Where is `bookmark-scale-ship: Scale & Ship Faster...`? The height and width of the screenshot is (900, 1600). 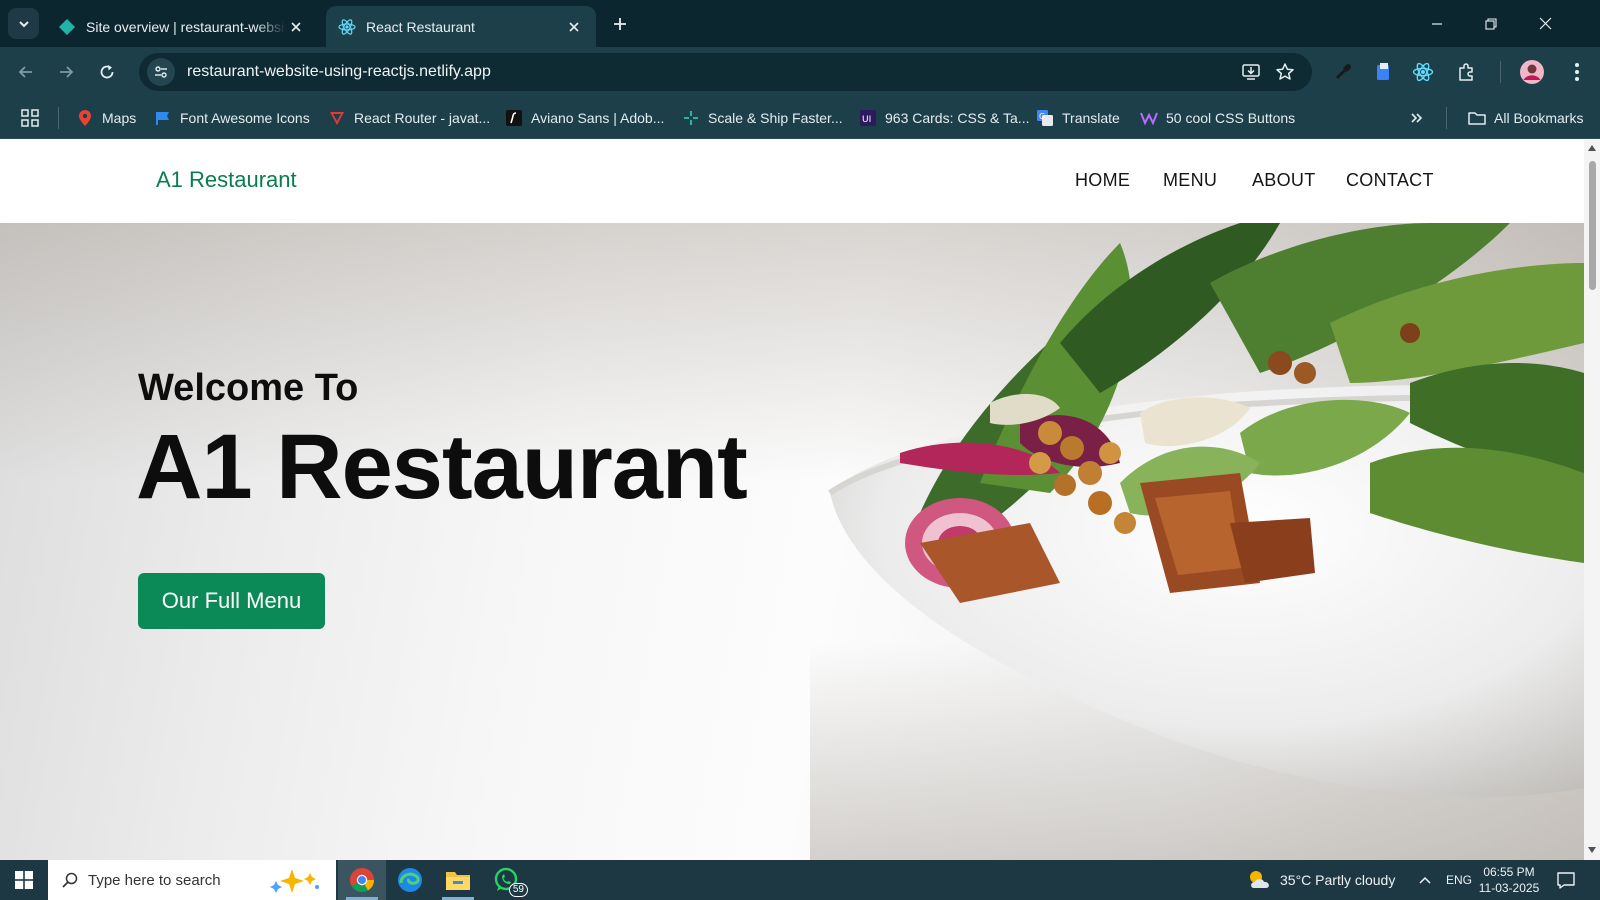 bookmark-scale-ship: Scale & Ship Faster... is located at coordinates (762, 118).